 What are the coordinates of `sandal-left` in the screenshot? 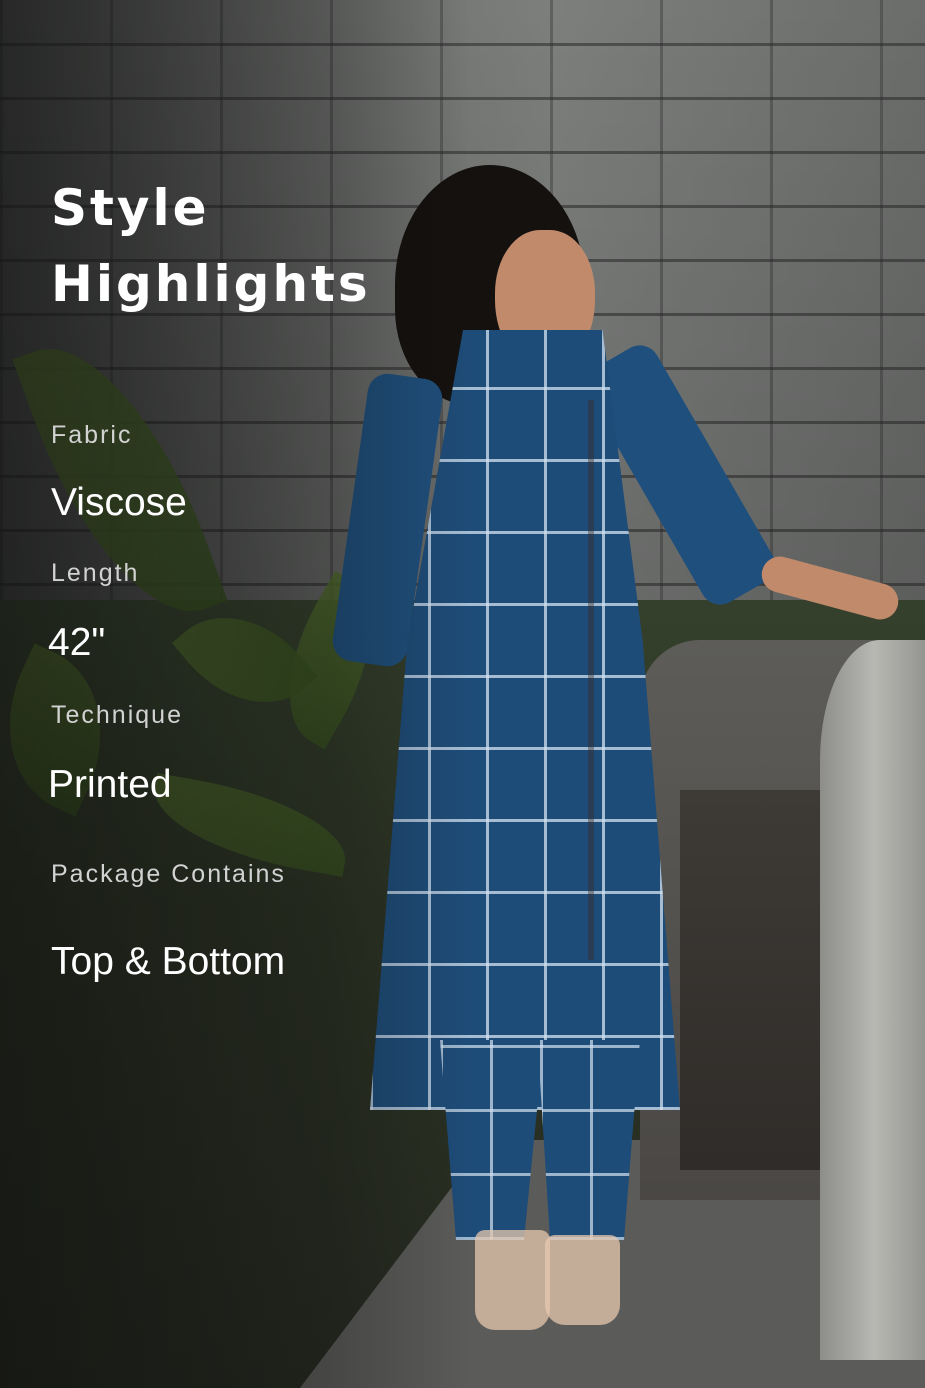 It's located at (512, 1280).